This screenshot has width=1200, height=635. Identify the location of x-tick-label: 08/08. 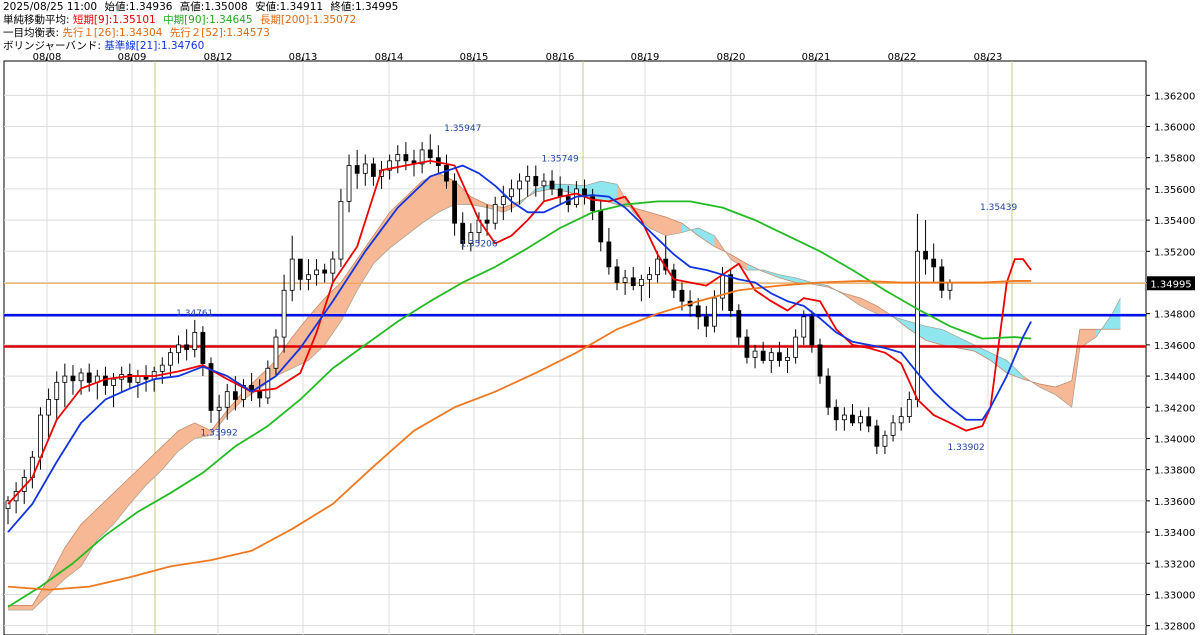
(47, 57).